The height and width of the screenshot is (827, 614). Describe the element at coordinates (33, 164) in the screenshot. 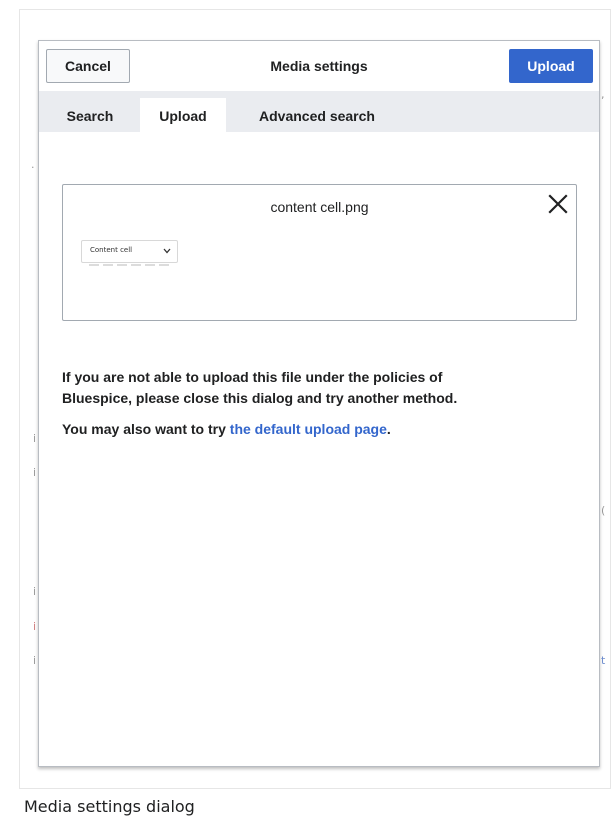

I see `background-text-fragment: .` at that location.